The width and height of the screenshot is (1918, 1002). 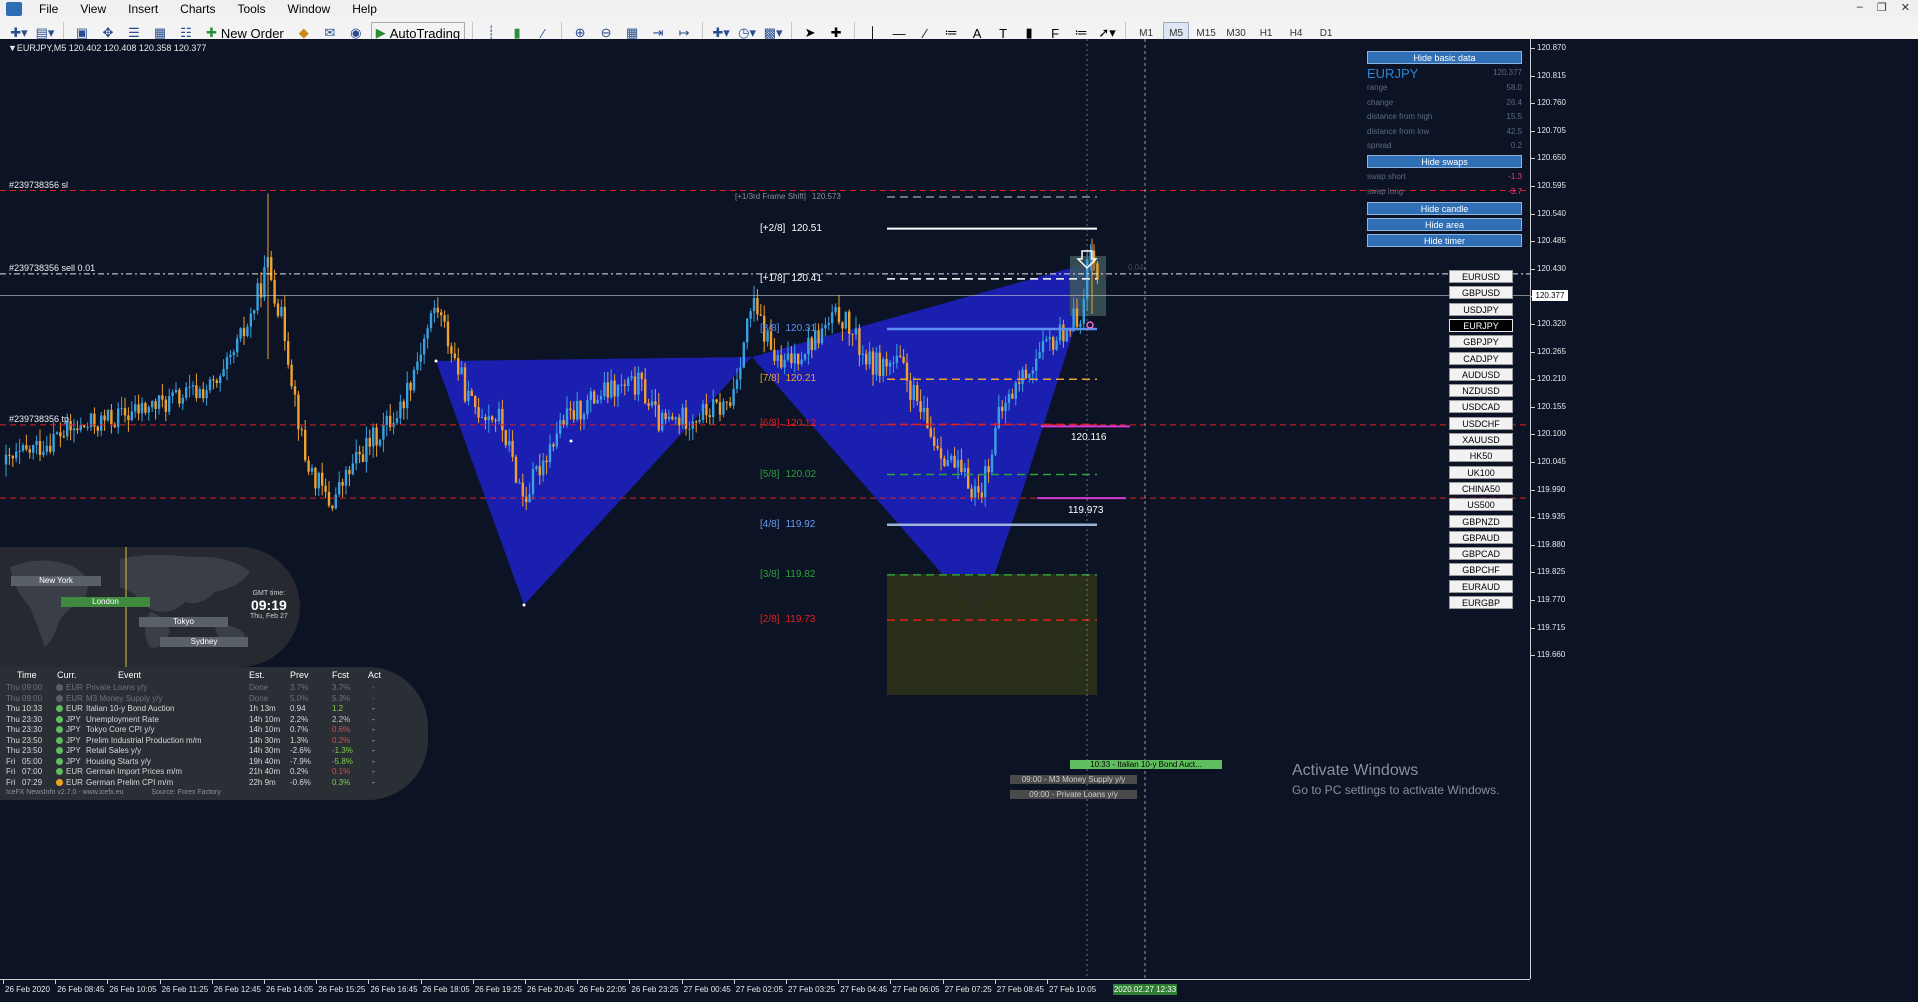 I want to click on news-header-event: Event, so click(x=130, y=675).